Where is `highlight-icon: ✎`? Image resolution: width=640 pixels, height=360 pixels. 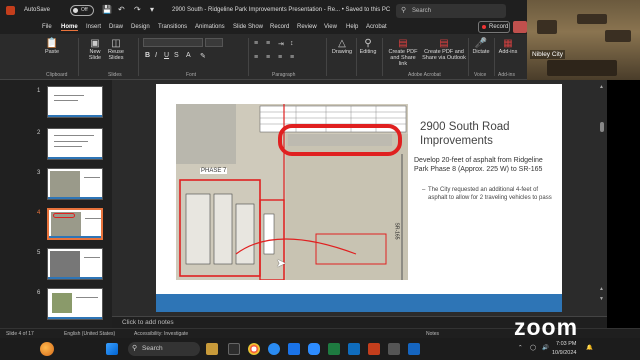 highlight-icon: ✎ is located at coordinates (203, 56).